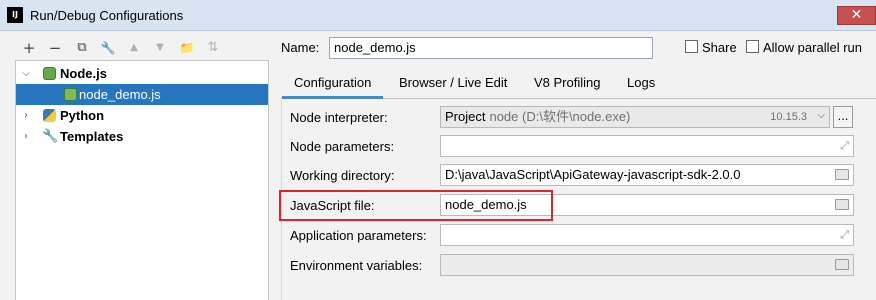 The height and width of the screenshot is (300, 876). I want to click on tree-item-label: Templates, so click(92, 136).